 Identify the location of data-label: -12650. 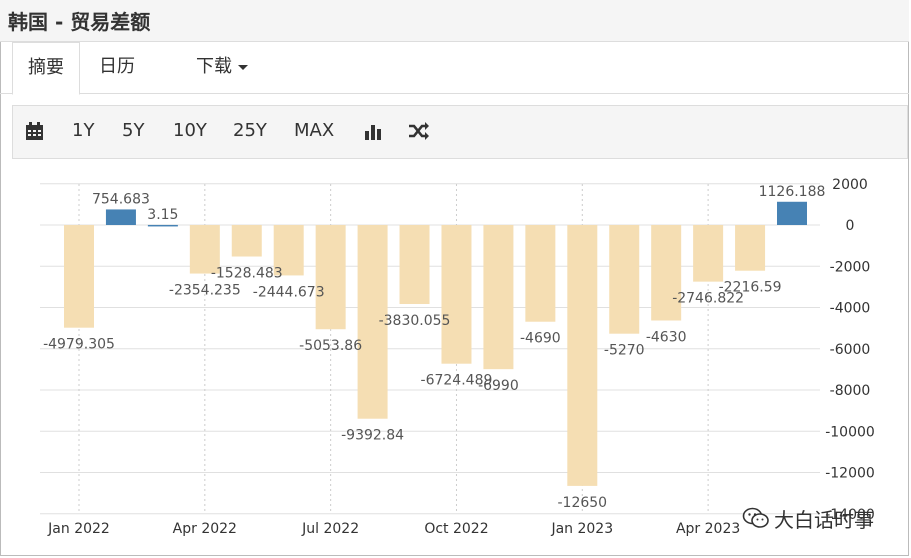
(582, 503).